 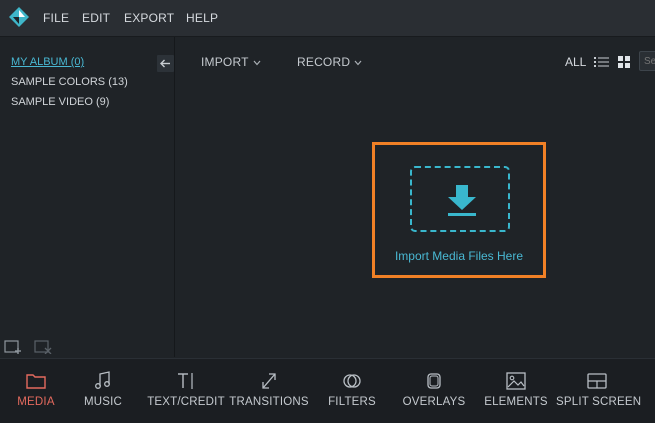 I want to click on grid-view-icon, so click(x=624, y=62).